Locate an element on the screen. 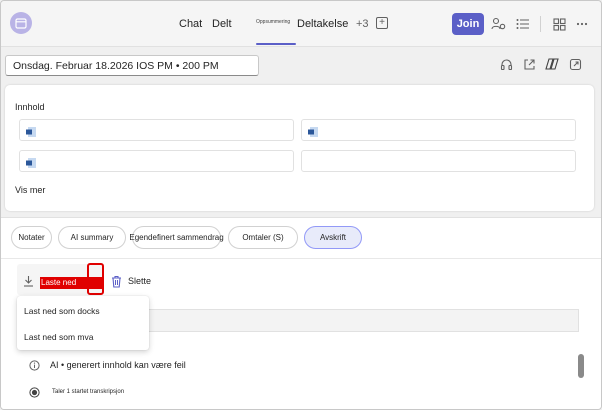  content-title: Innhold is located at coordinates (30, 107).